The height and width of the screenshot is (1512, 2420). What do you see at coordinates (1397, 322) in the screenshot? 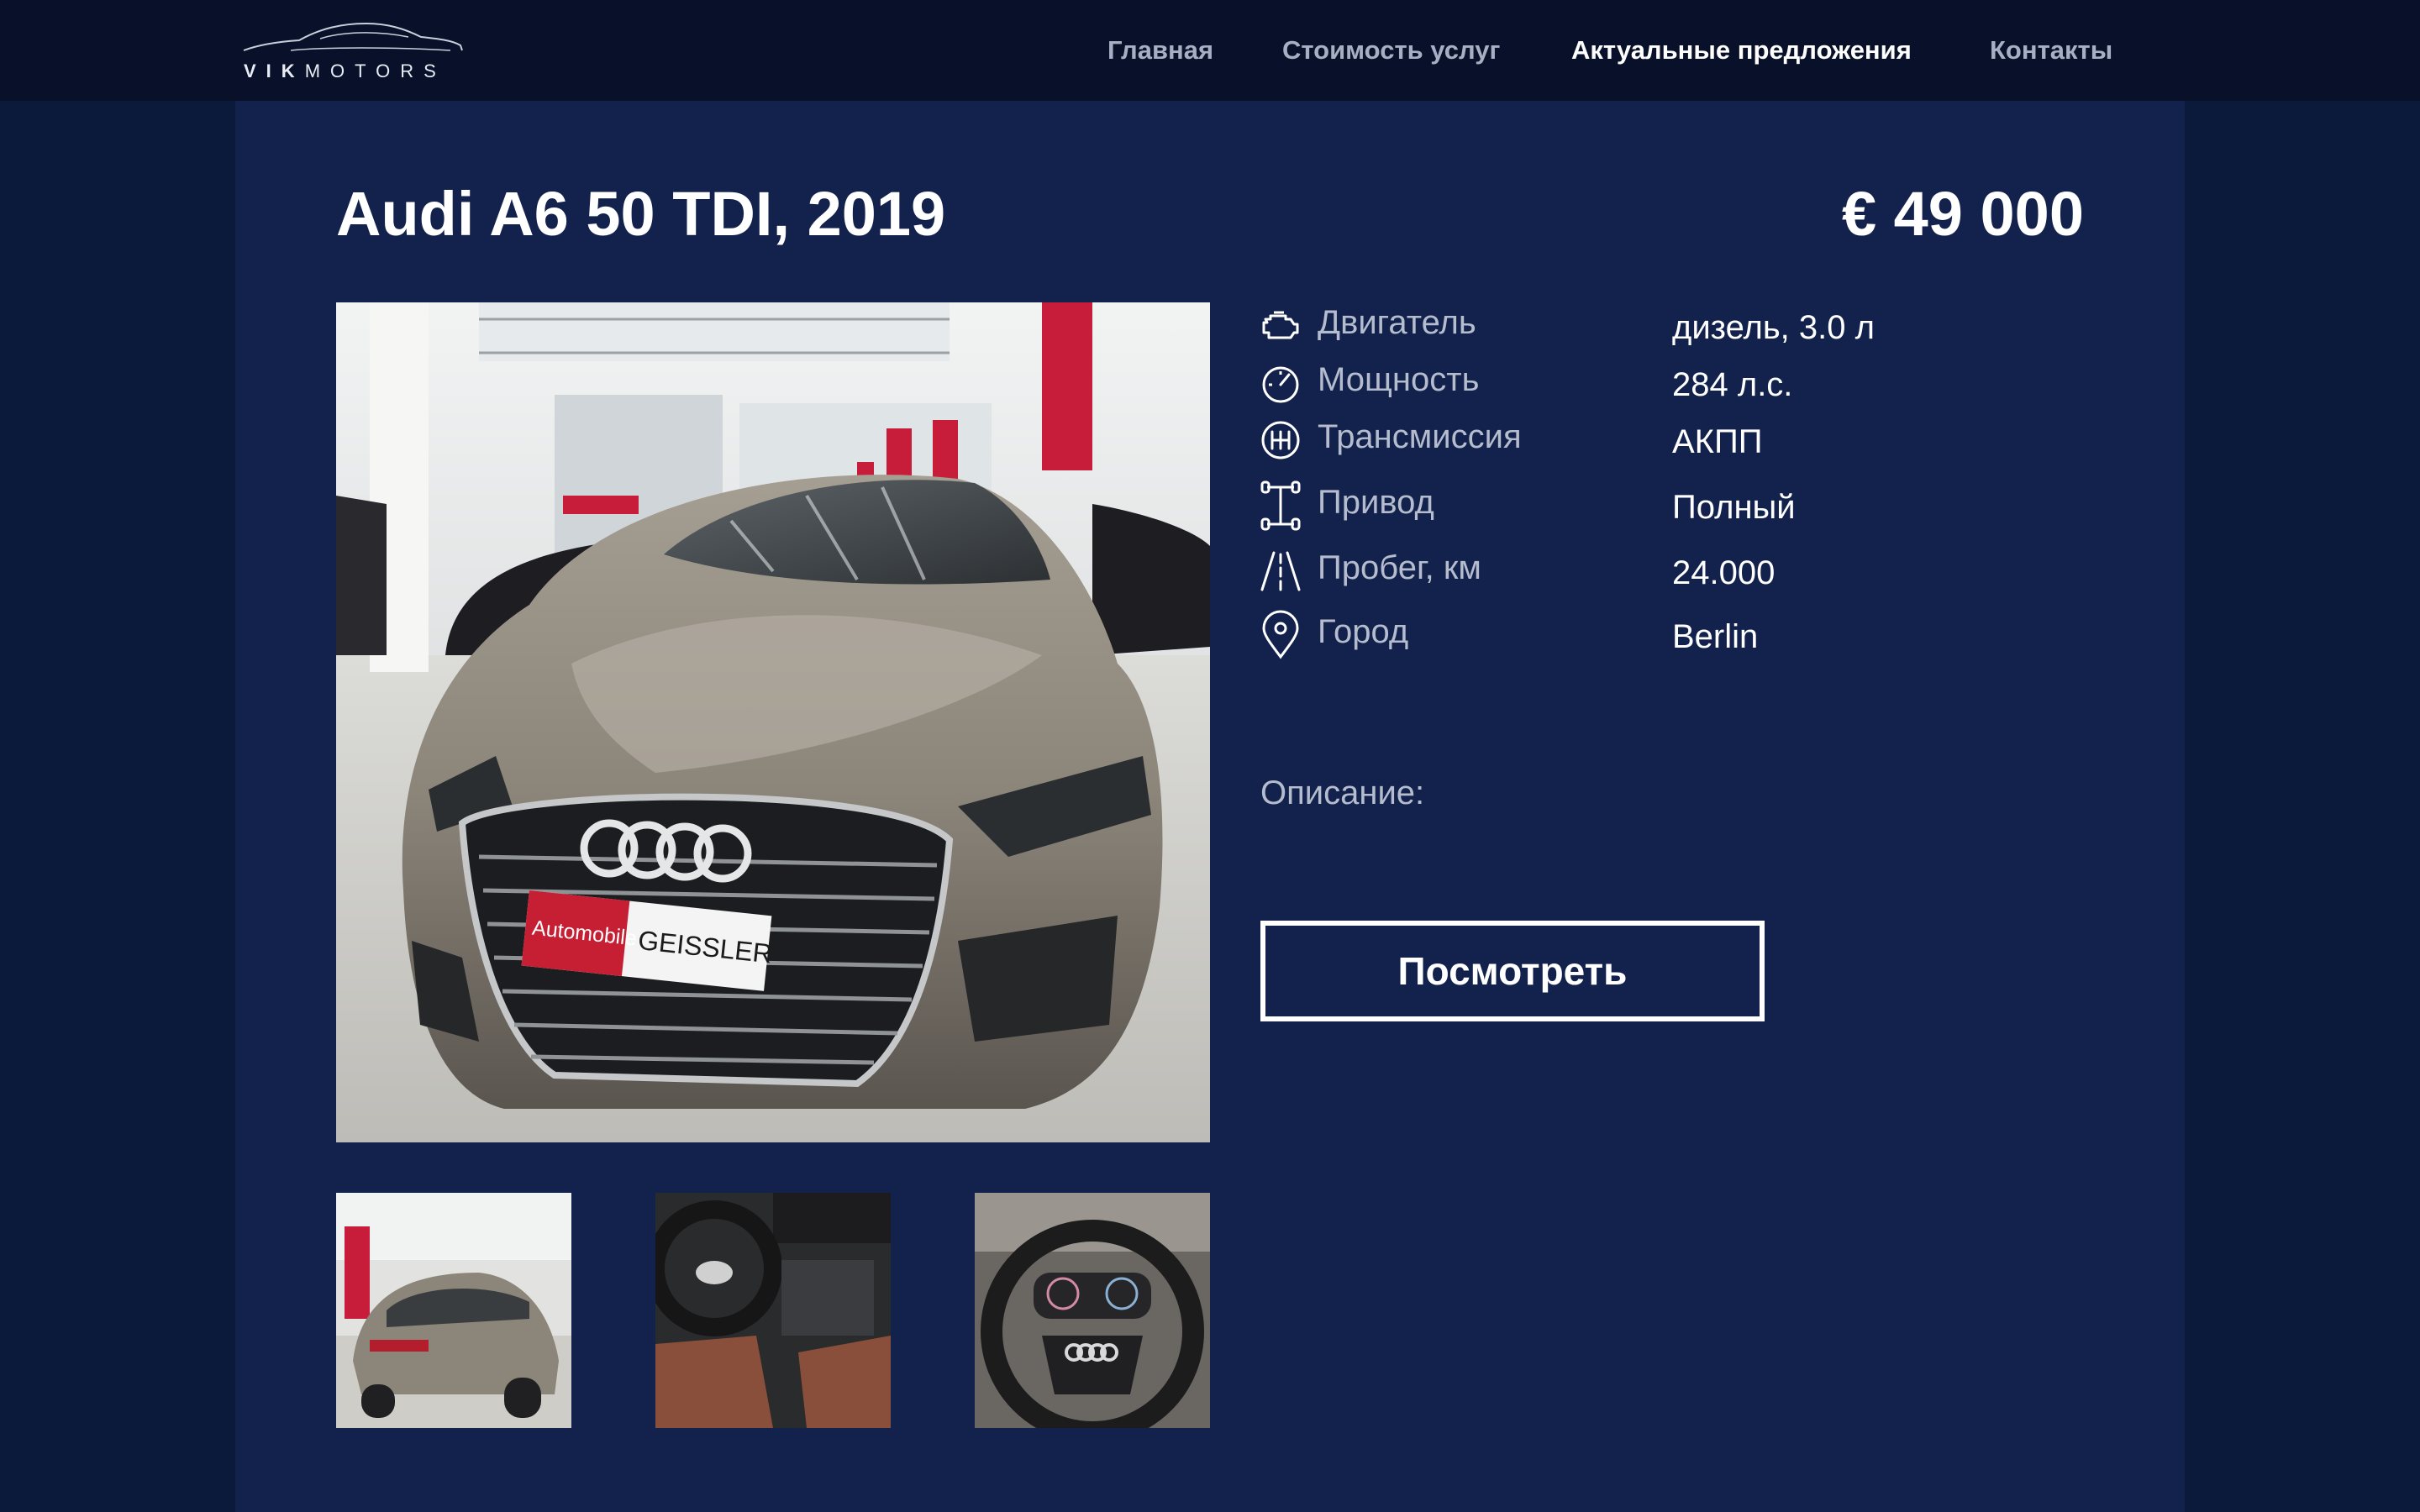
I see `spec-label: Двигатель` at bounding box center [1397, 322].